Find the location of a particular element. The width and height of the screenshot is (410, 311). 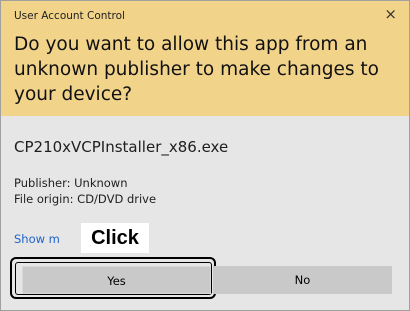

click-annotation-label: Click is located at coordinates (115, 238).